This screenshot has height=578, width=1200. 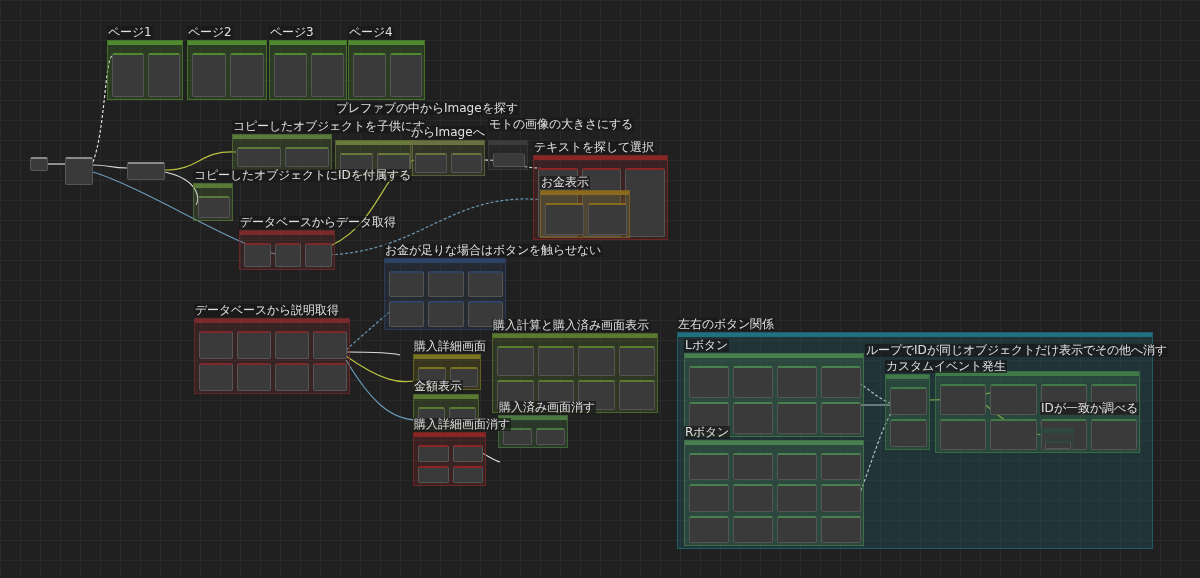 I want to click on group-title: プレファブの中からImageを探す, so click(x=427, y=108).